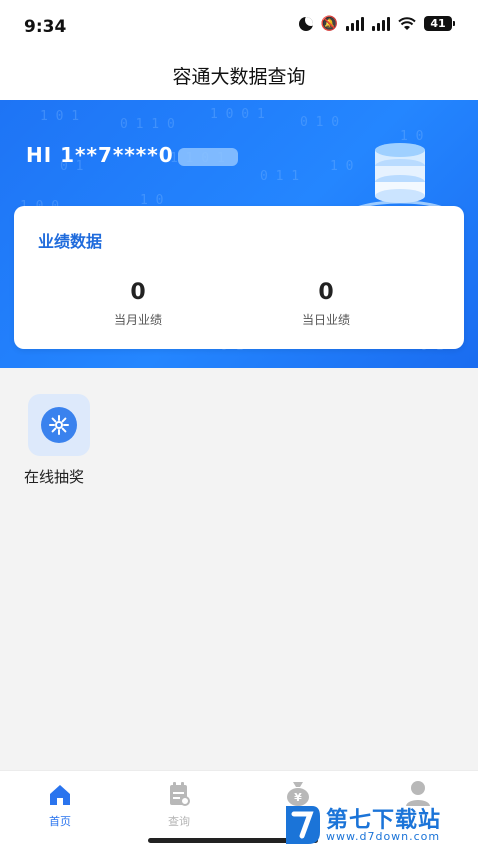 The height and width of the screenshot is (851, 478). Describe the element at coordinates (319, 122) in the screenshot. I see `svg-text: 0 1 0` at that location.